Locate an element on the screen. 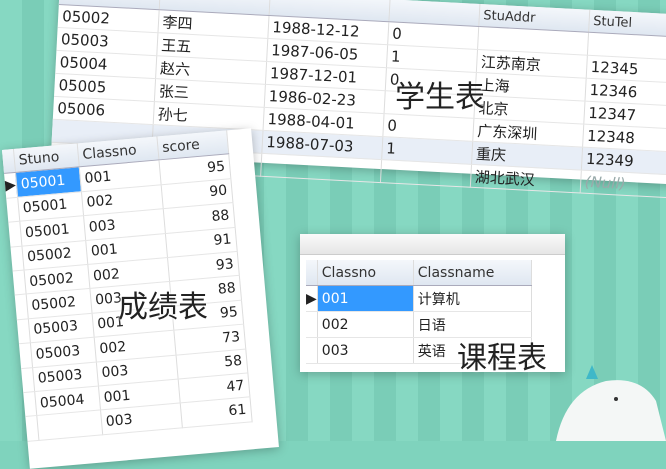  toolbar-strip is located at coordinates (432, 244).